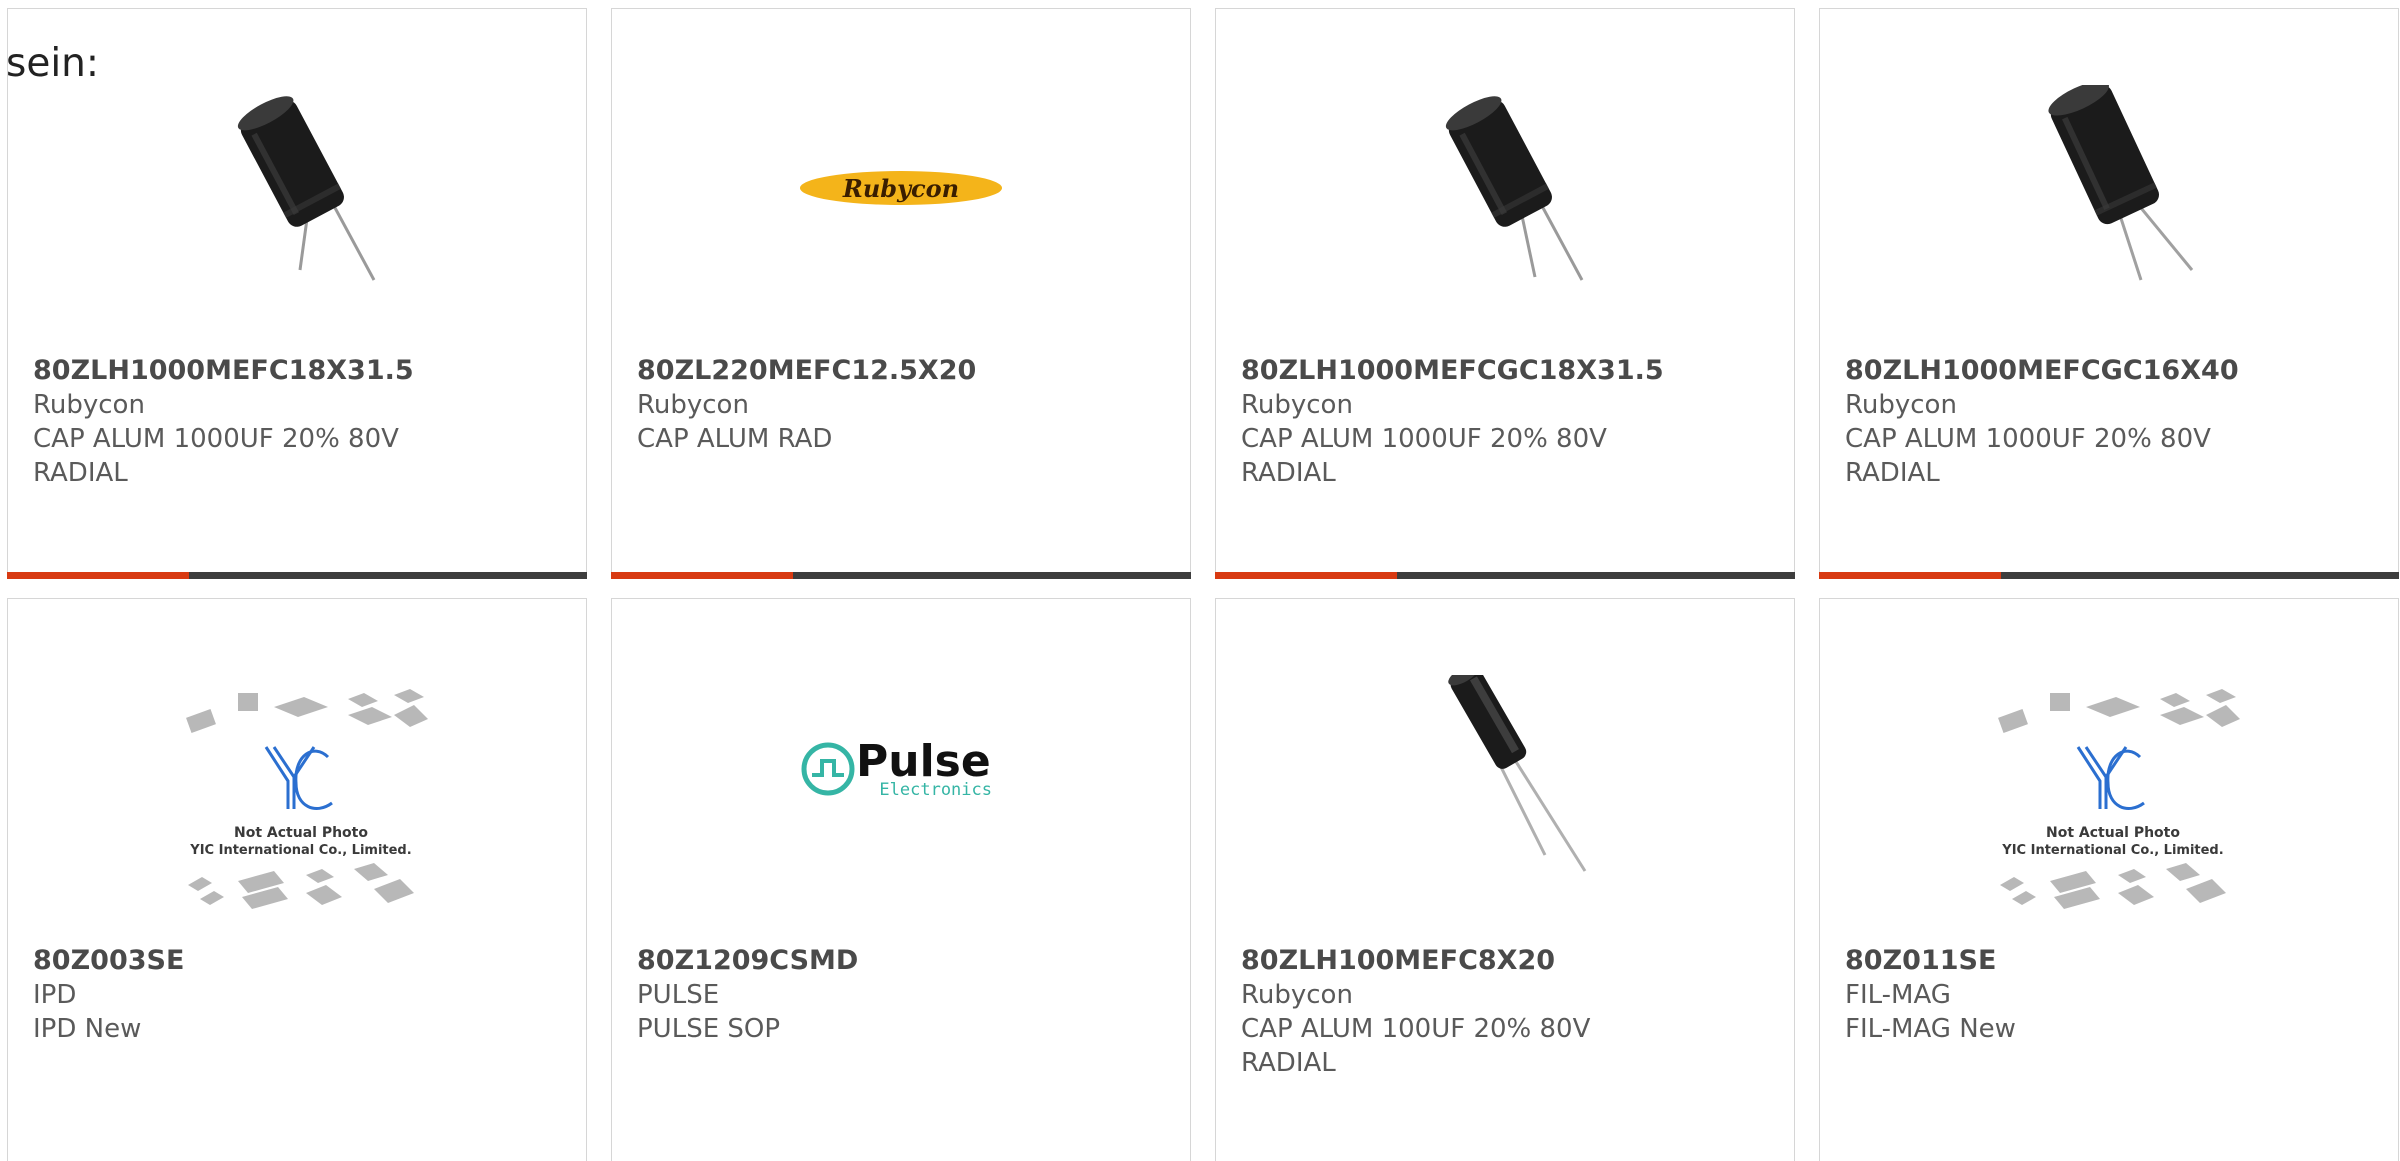 The width and height of the screenshot is (2400, 1161). I want to click on part-number-link: 80ZLH1000MEFCGC16X40, so click(2111, 371).